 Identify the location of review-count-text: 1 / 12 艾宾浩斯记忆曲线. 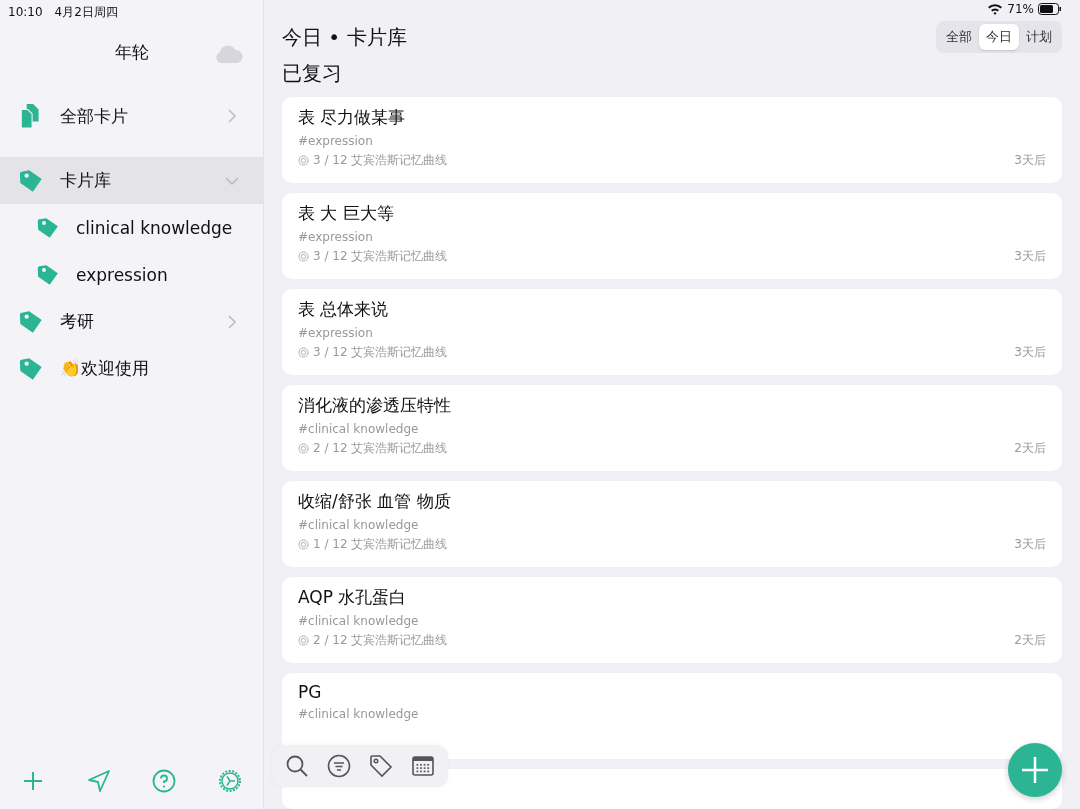
(380, 544).